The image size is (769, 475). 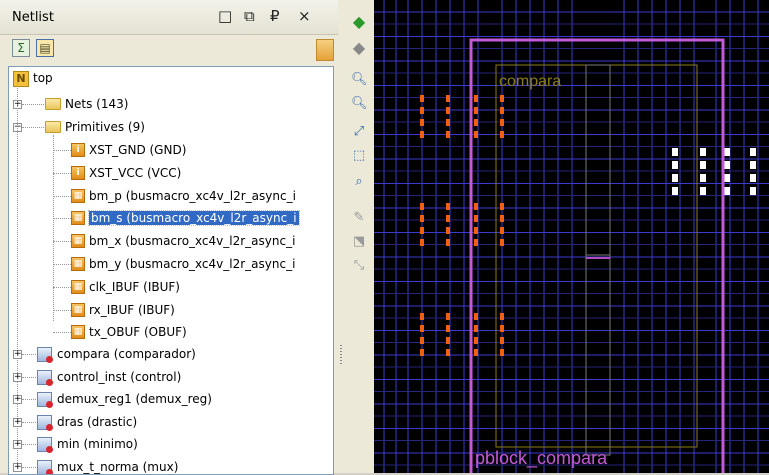 I want to click on instance-item: + compara (comparador), so click(x=171, y=355).